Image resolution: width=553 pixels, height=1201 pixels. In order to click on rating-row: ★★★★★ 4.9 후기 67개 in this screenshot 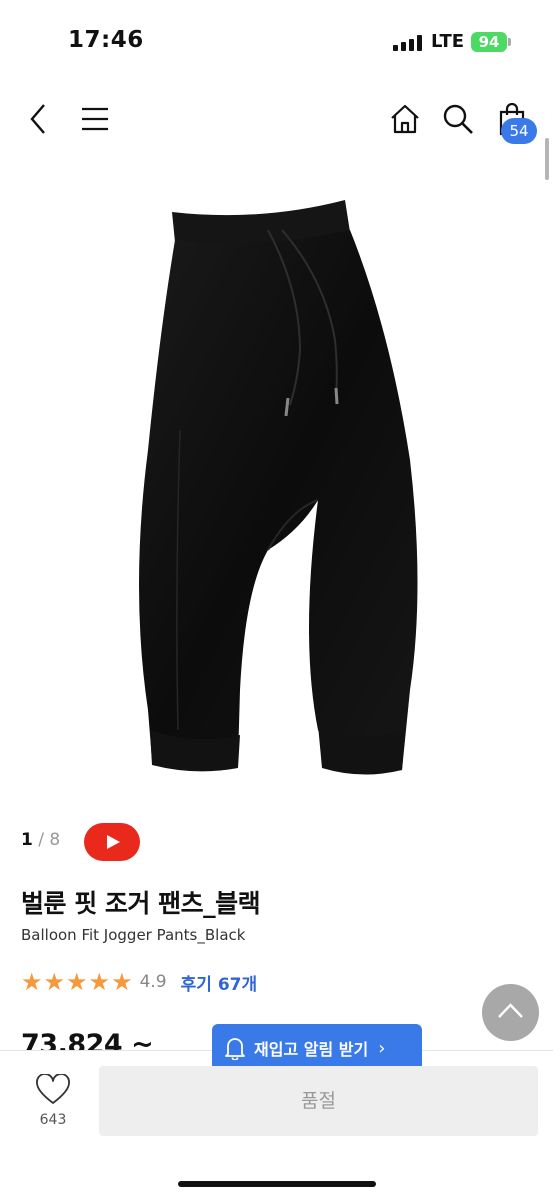, I will do `click(139, 982)`.